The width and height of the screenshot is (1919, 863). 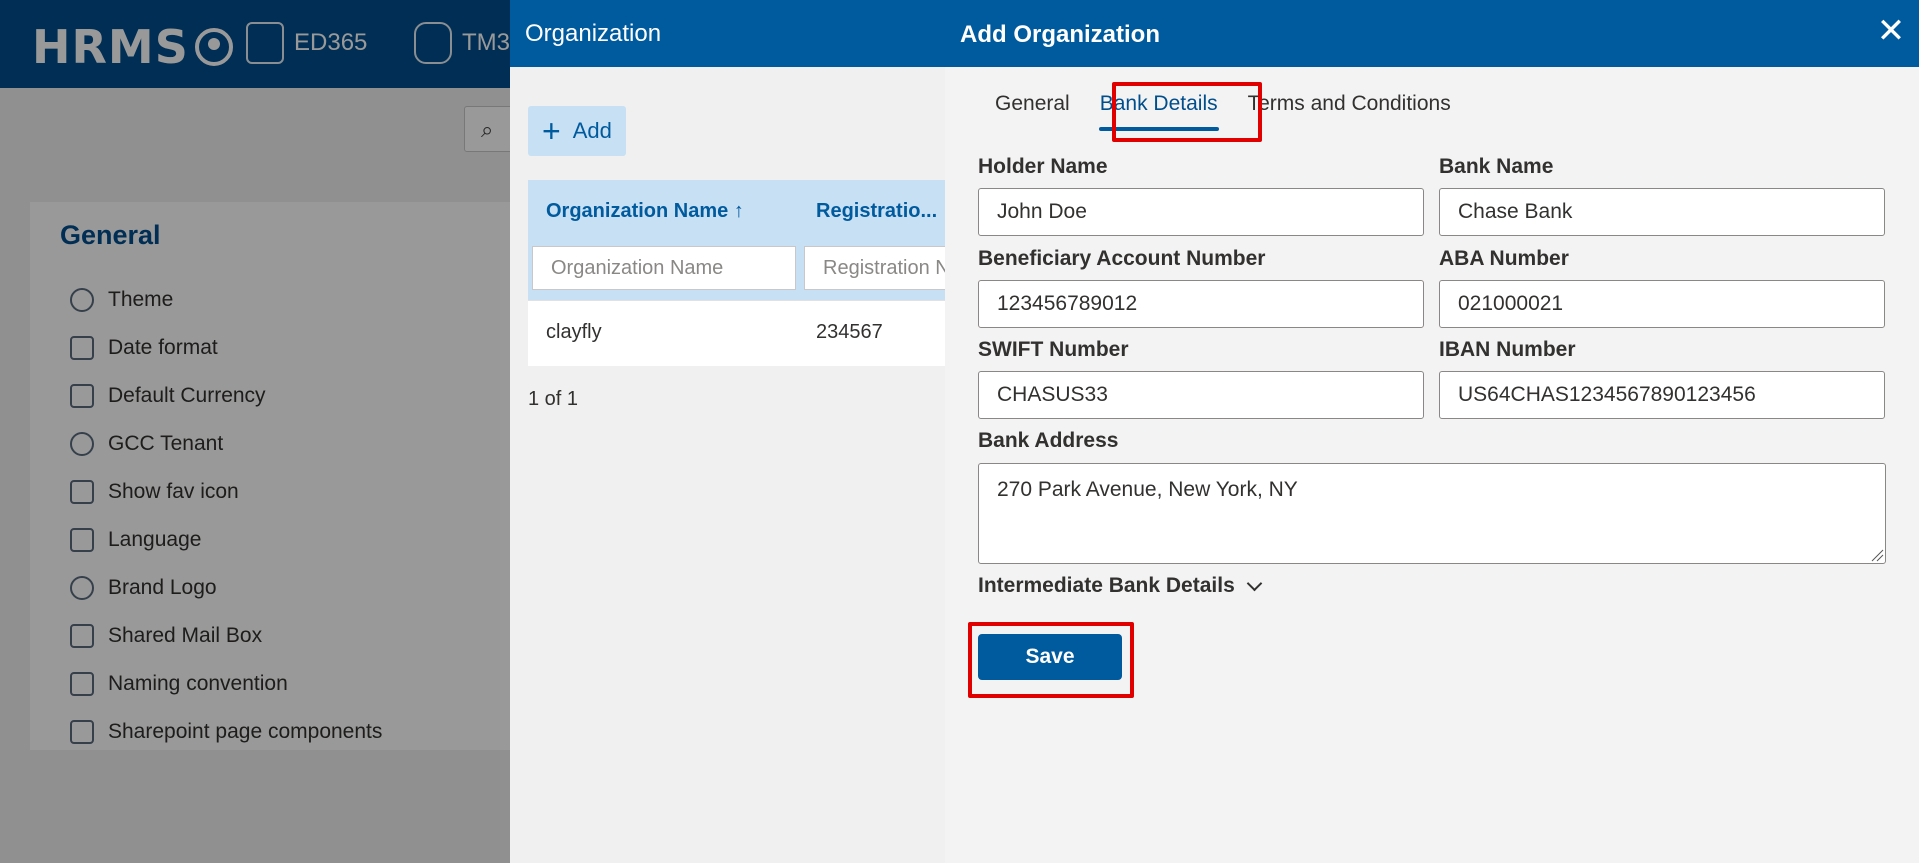 I want to click on add-organization-header: Add Organization ✕, so click(x=1432, y=33).